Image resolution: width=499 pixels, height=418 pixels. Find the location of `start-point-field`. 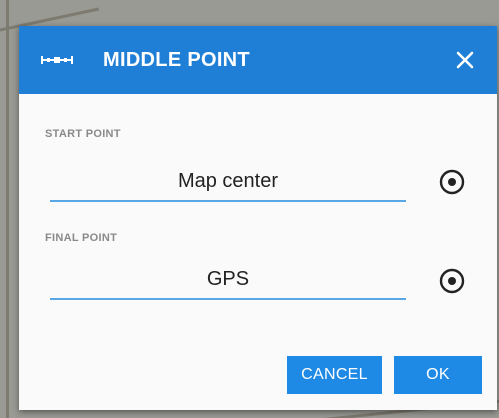

start-point-field is located at coordinates (228, 182).